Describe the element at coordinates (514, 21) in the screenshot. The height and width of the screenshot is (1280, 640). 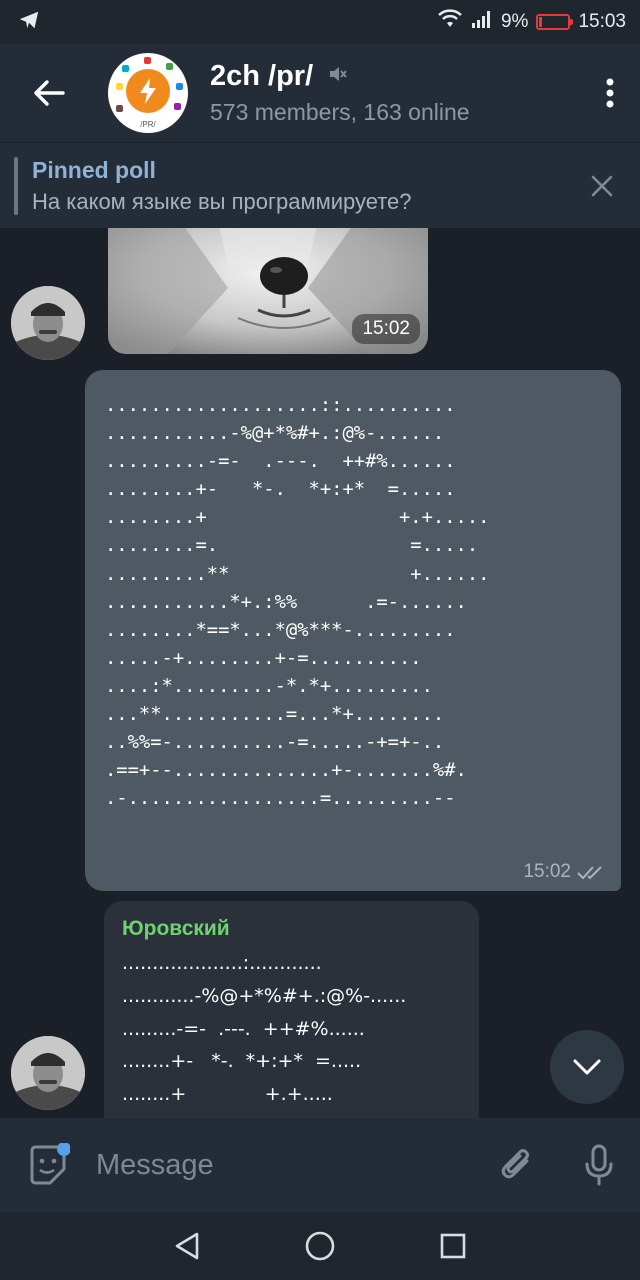
I see `battery-percent: 9%` at that location.